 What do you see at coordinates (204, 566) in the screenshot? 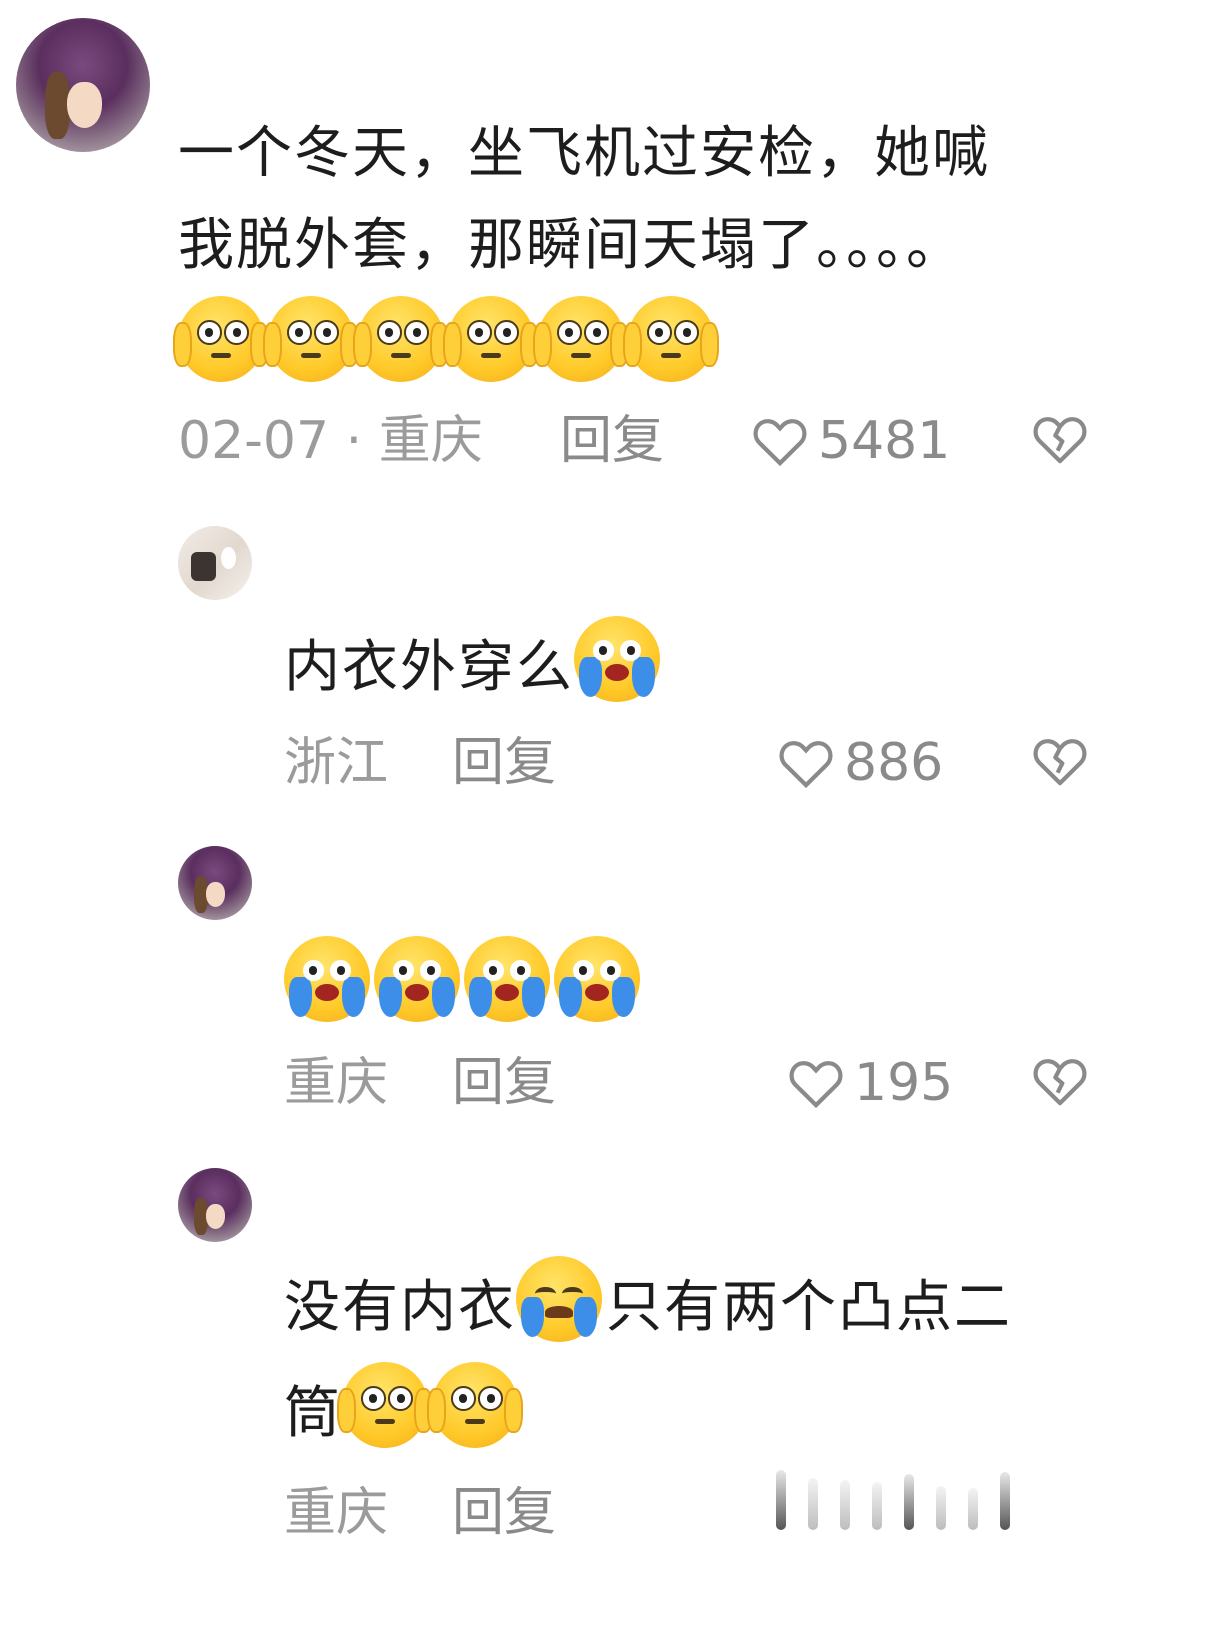
I see `avatar-piano` at bounding box center [204, 566].